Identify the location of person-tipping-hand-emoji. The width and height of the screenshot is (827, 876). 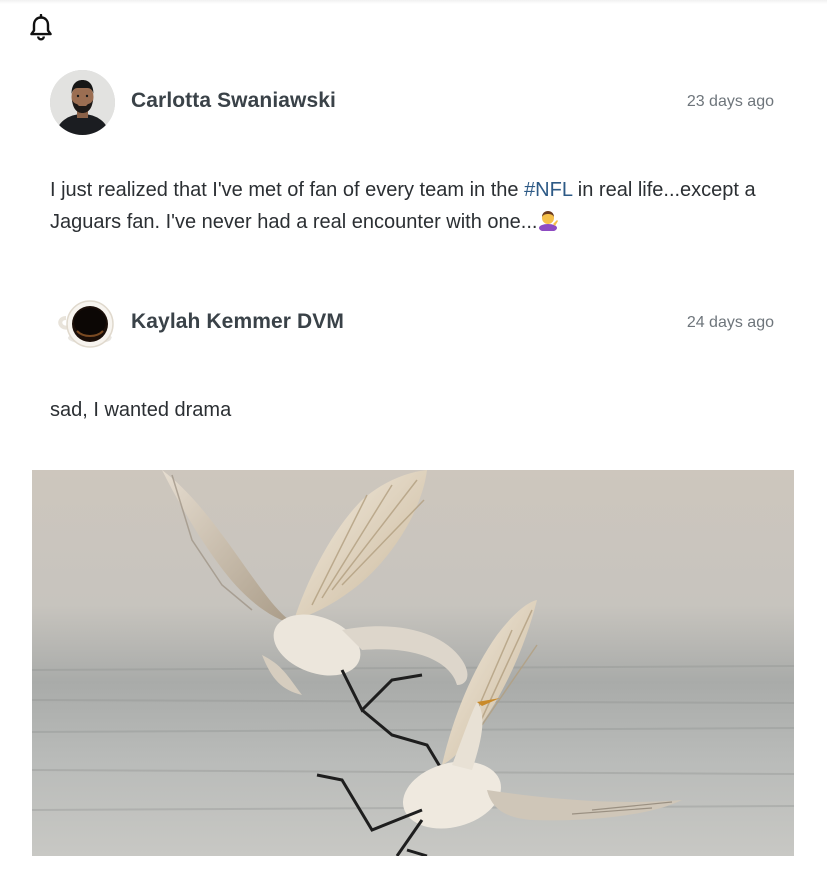
(548, 220).